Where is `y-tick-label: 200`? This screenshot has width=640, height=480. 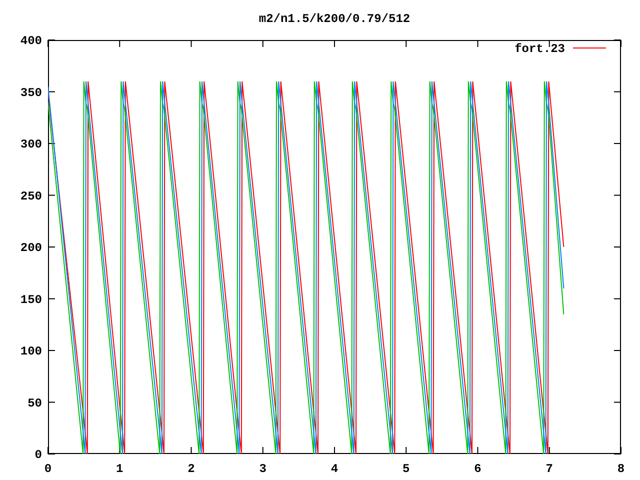
y-tick-label: 200 is located at coordinates (31, 248).